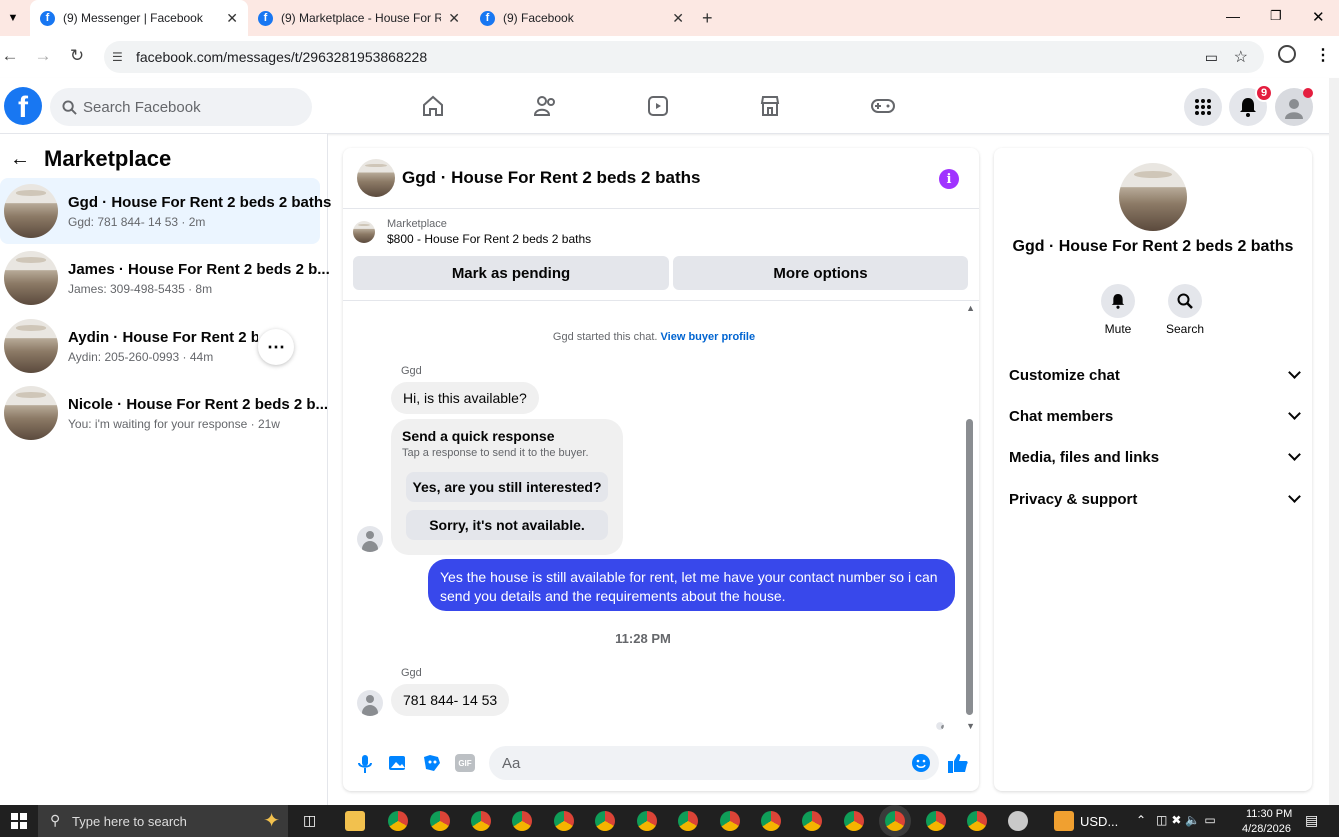 This screenshot has height=837, width=1339. I want to click on mute-button, so click(1118, 301).